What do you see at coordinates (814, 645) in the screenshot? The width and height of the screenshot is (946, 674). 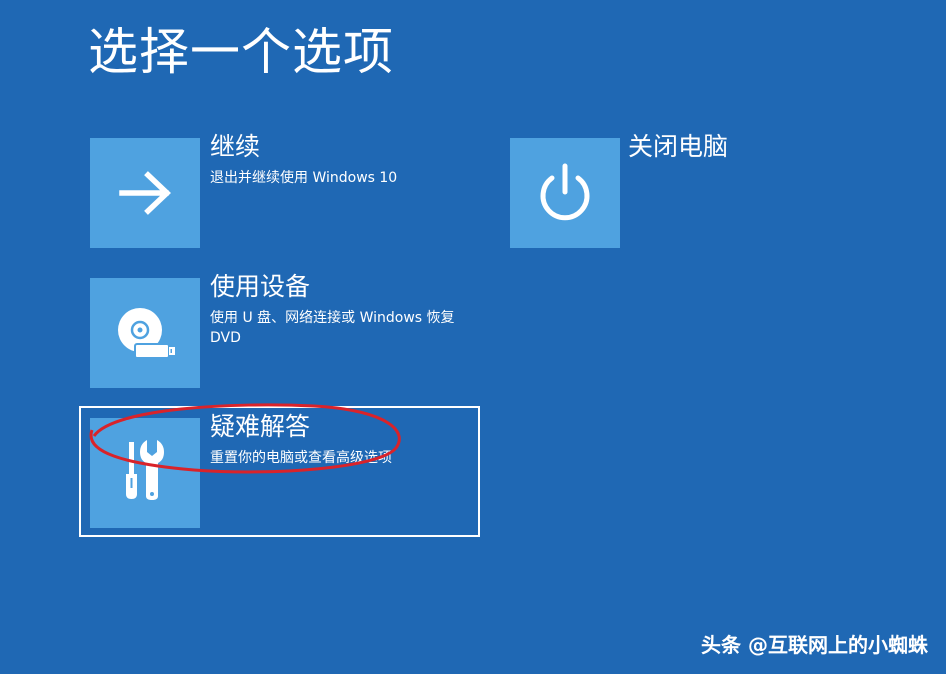 I see `watermark: 头条 @互联网上的小蜘蛛` at bounding box center [814, 645].